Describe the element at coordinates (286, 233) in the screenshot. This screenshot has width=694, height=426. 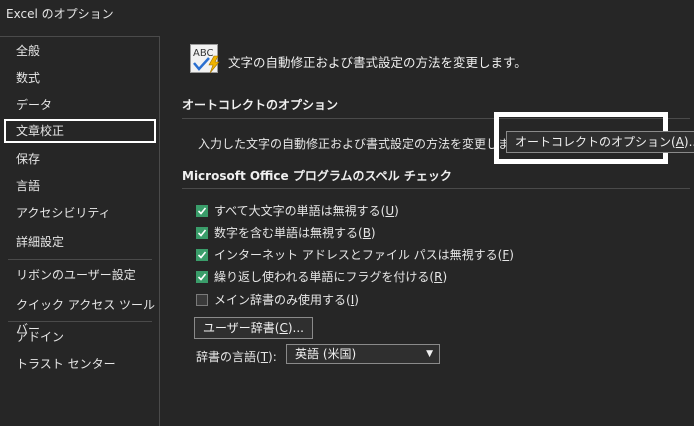
I see `option-ignore-numbers: 数字を含む単語は無視する(B)` at that location.